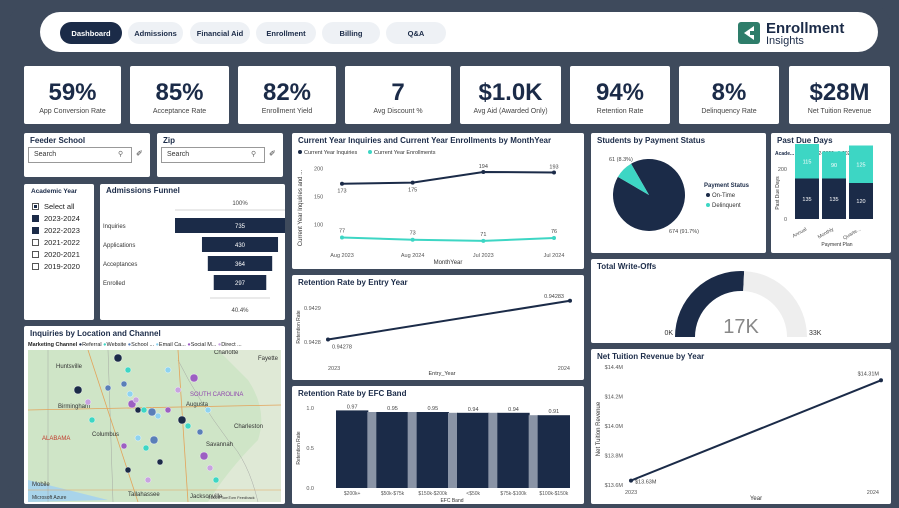  Describe the element at coordinates (56, 266) in the screenshot. I see `slicer-item-2019-2020: 2019-2020` at that location.